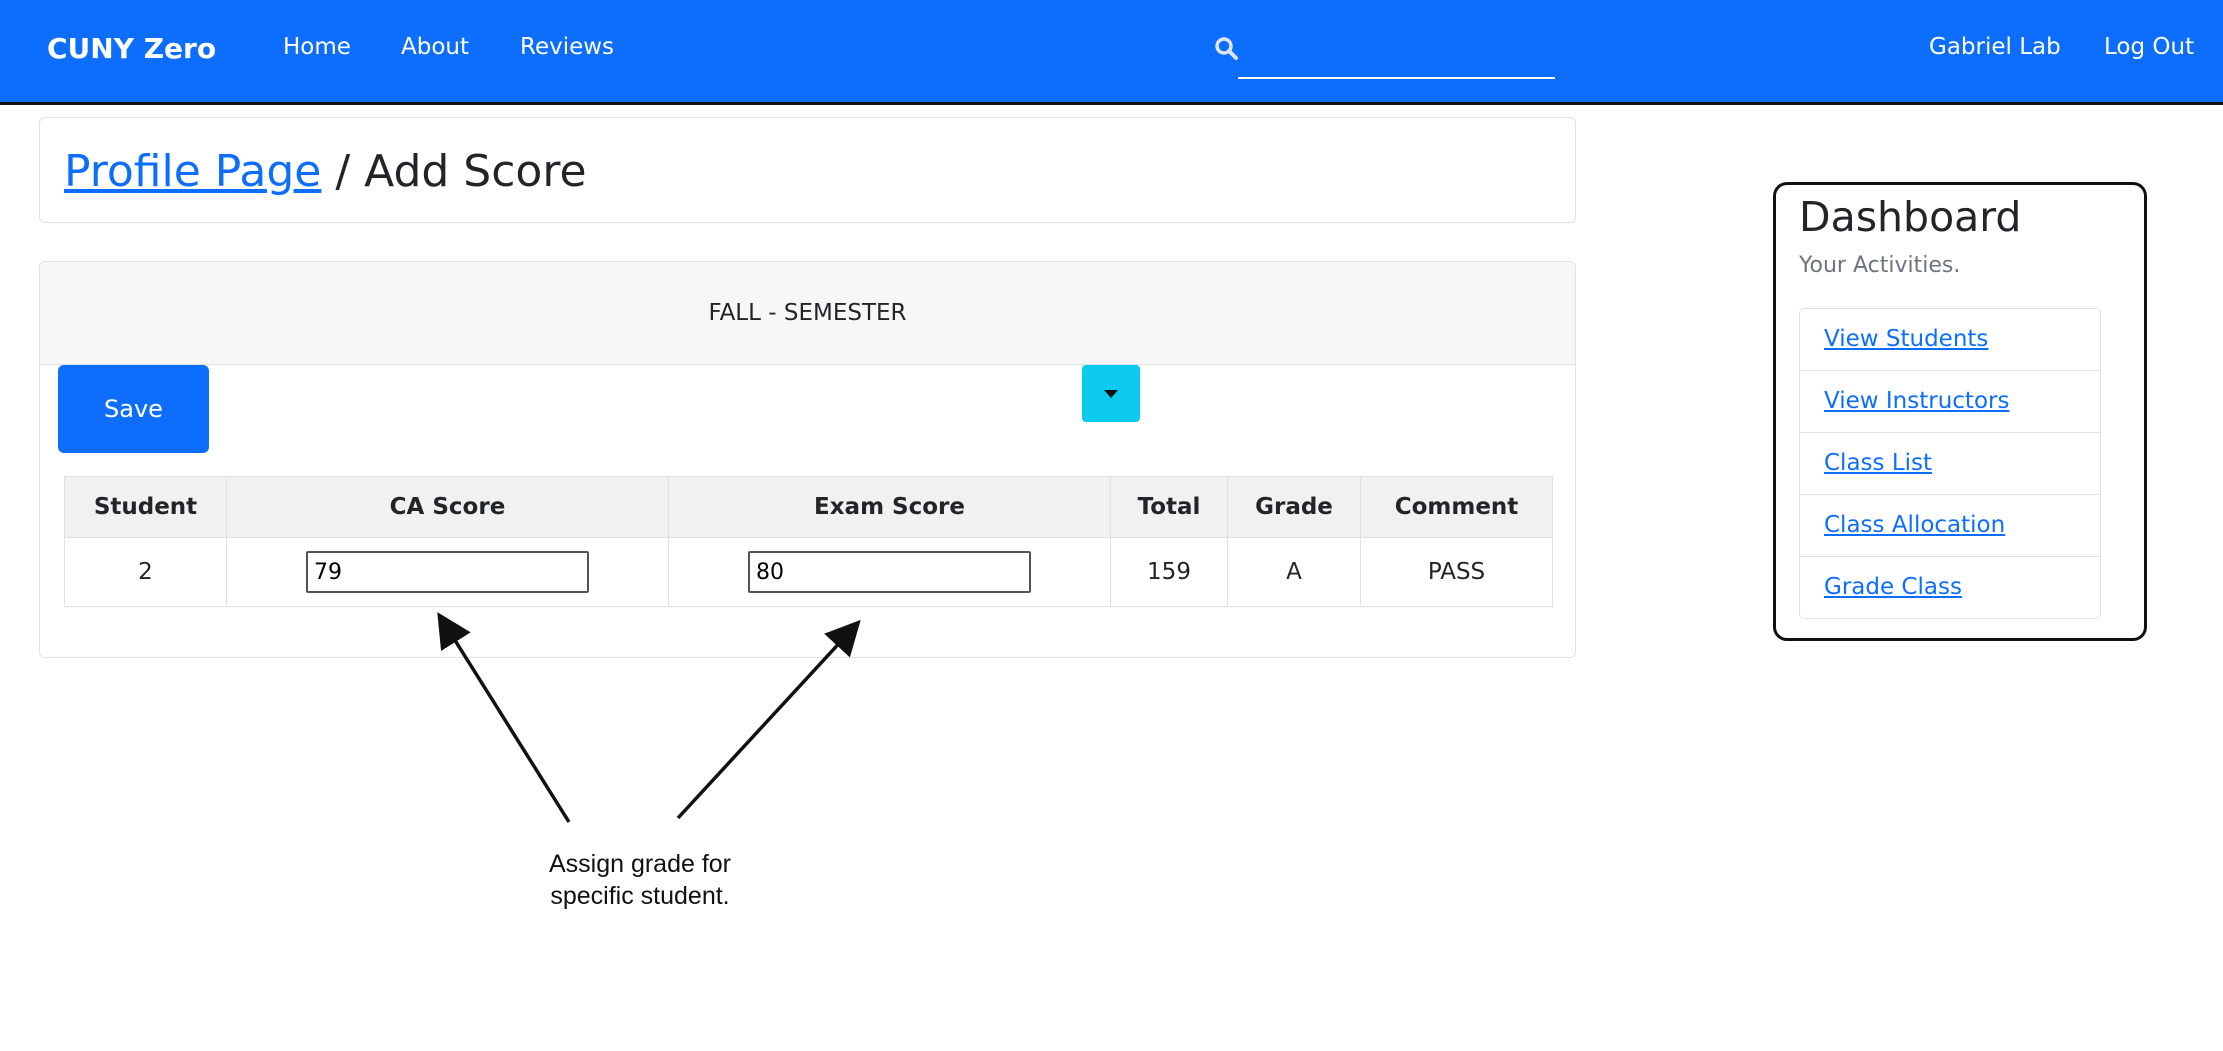  Describe the element at coordinates (1910, 217) in the screenshot. I see `dashboard-title: Dashboard` at that location.